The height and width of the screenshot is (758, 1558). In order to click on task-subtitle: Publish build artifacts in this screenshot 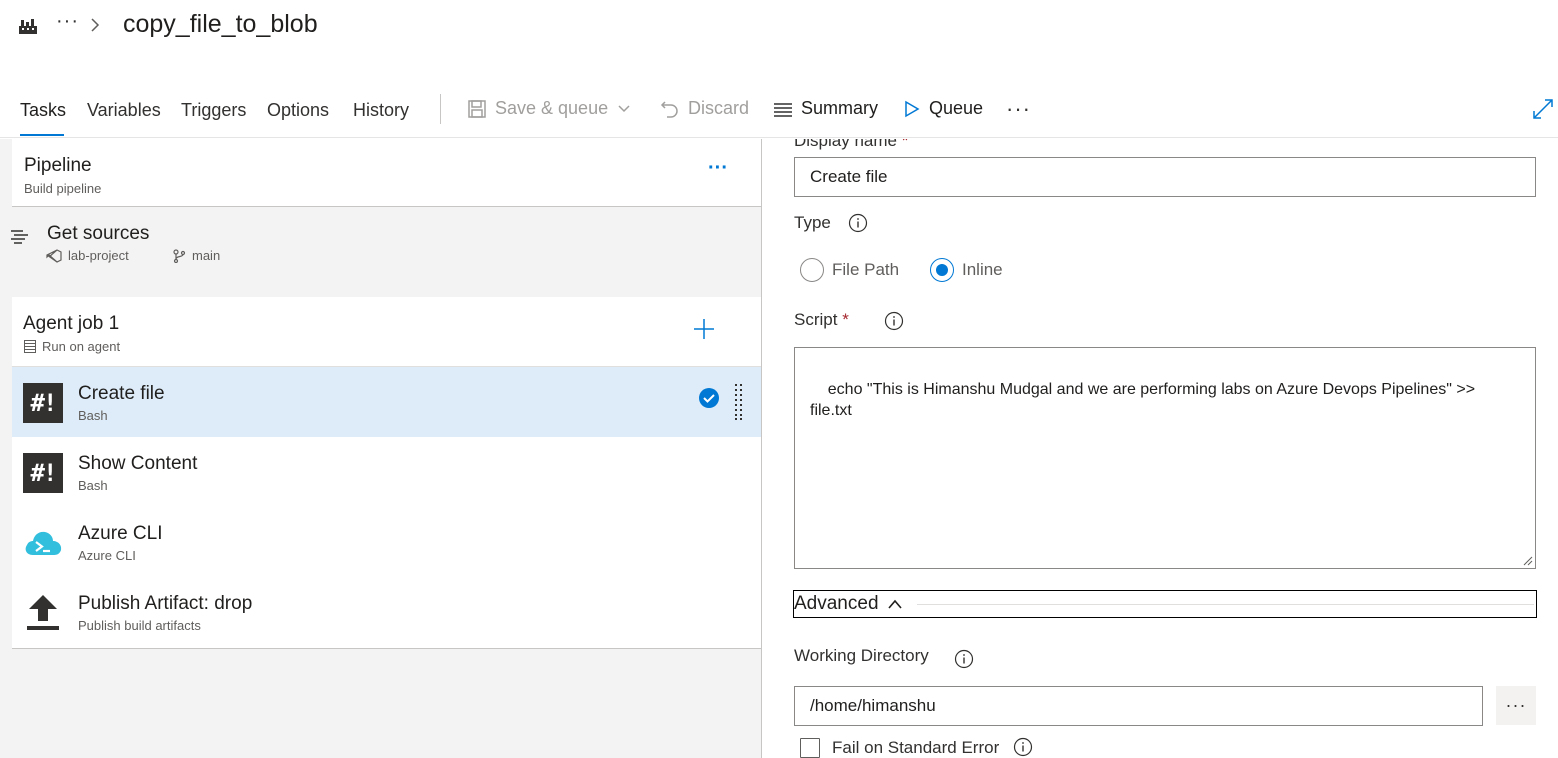, I will do `click(139, 625)`.